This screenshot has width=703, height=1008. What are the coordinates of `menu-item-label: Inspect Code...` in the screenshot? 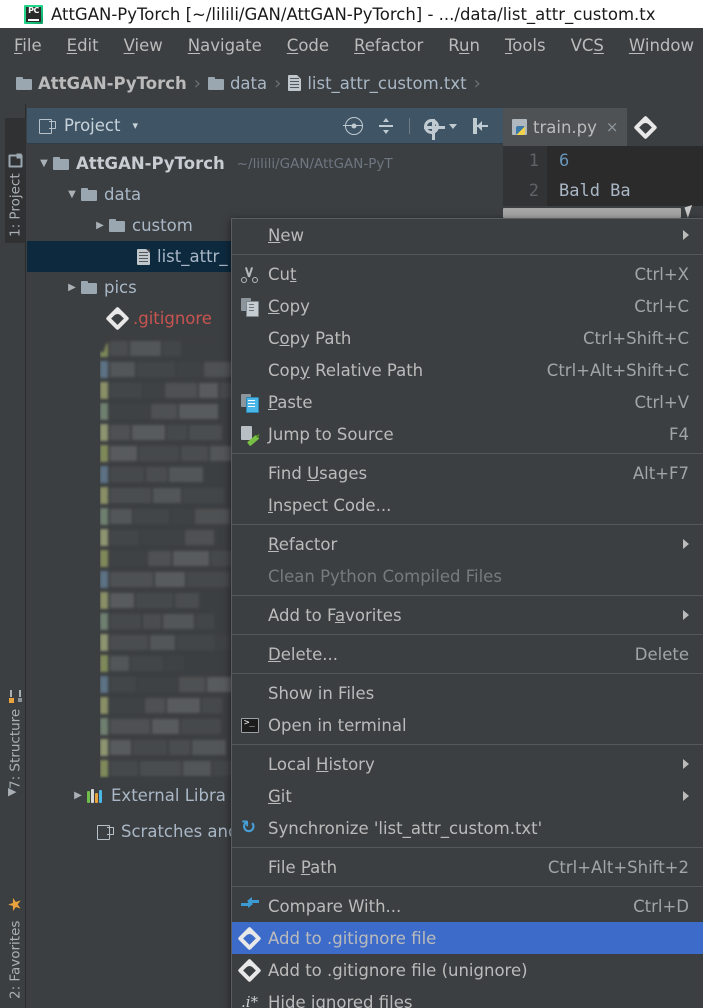 It's located at (330, 505).